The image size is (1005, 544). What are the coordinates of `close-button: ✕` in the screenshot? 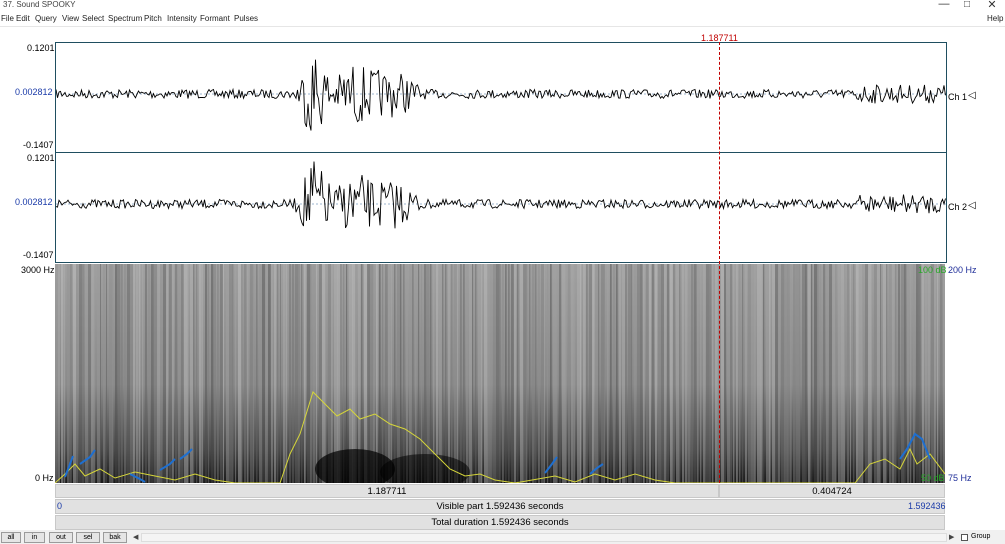 It's located at (992, 5).